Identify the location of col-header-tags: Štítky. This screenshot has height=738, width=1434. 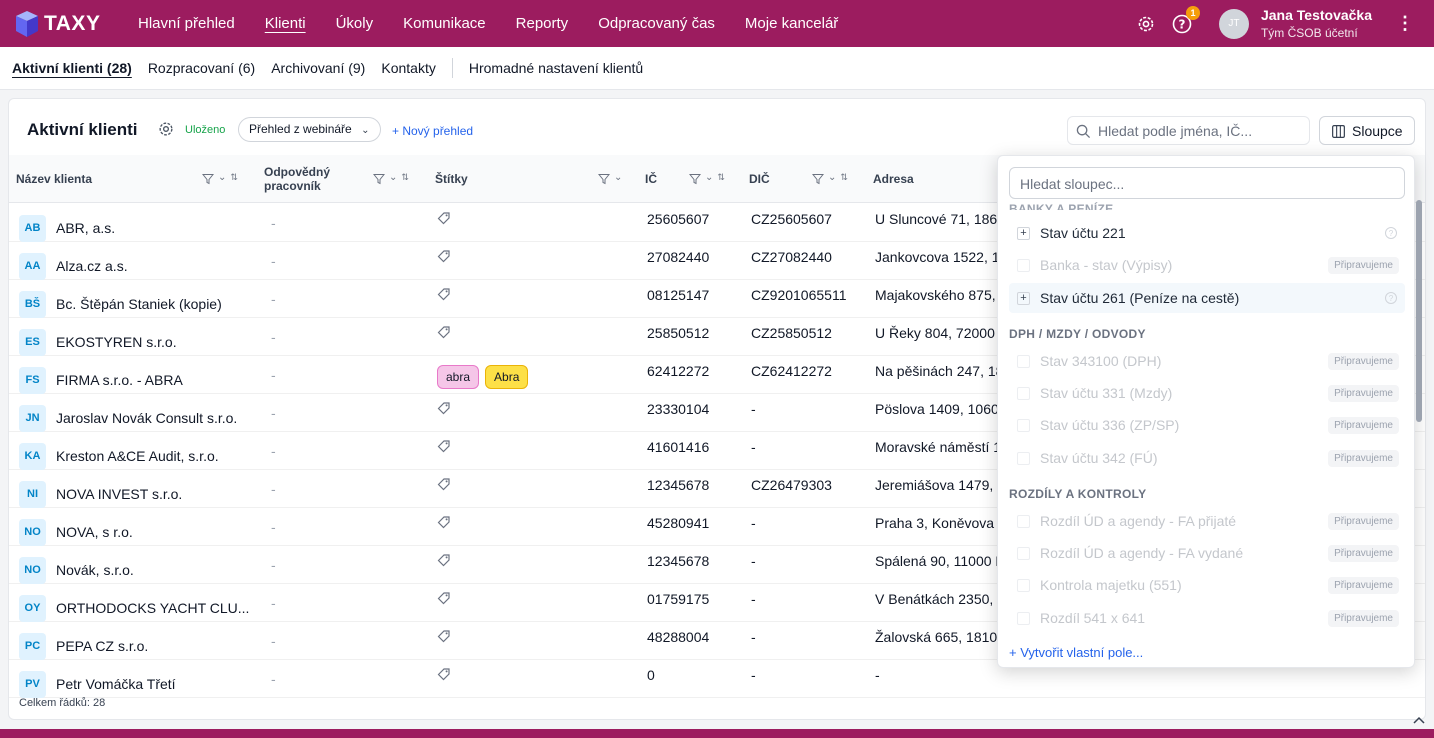
(485, 179).